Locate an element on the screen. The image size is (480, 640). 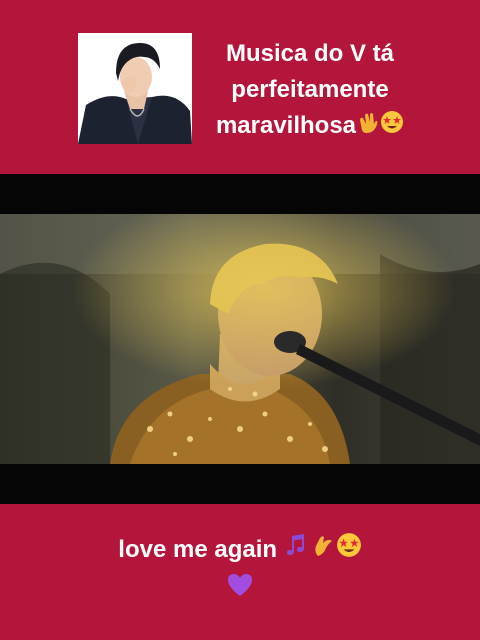
person-sticker-image is located at coordinates (135, 88).